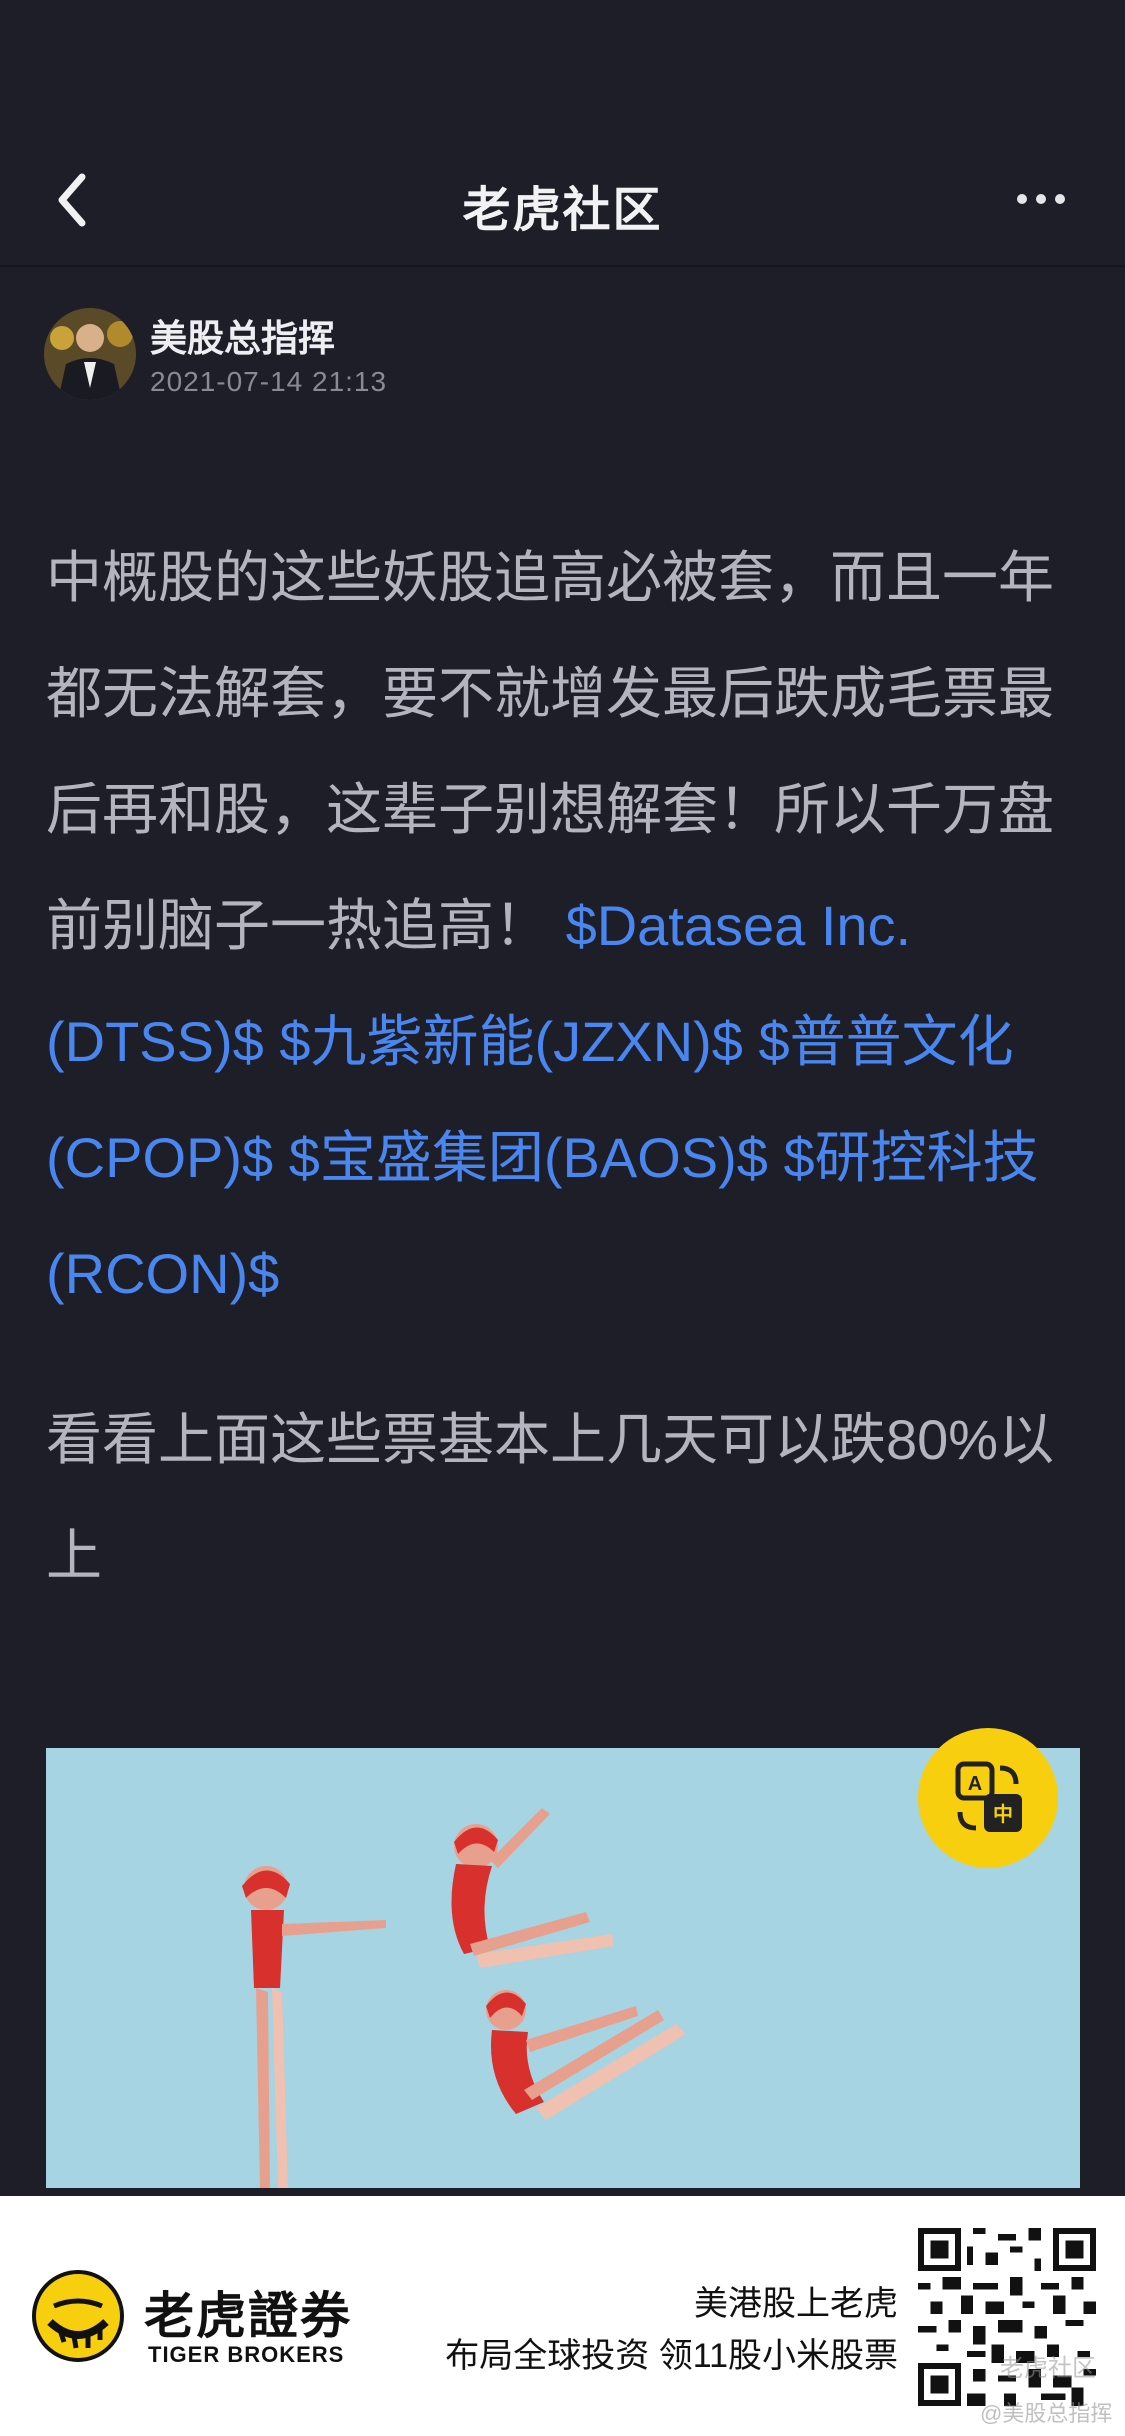 The image size is (1125, 2436). I want to click on more-horizontal-icon, so click(1047, 200).